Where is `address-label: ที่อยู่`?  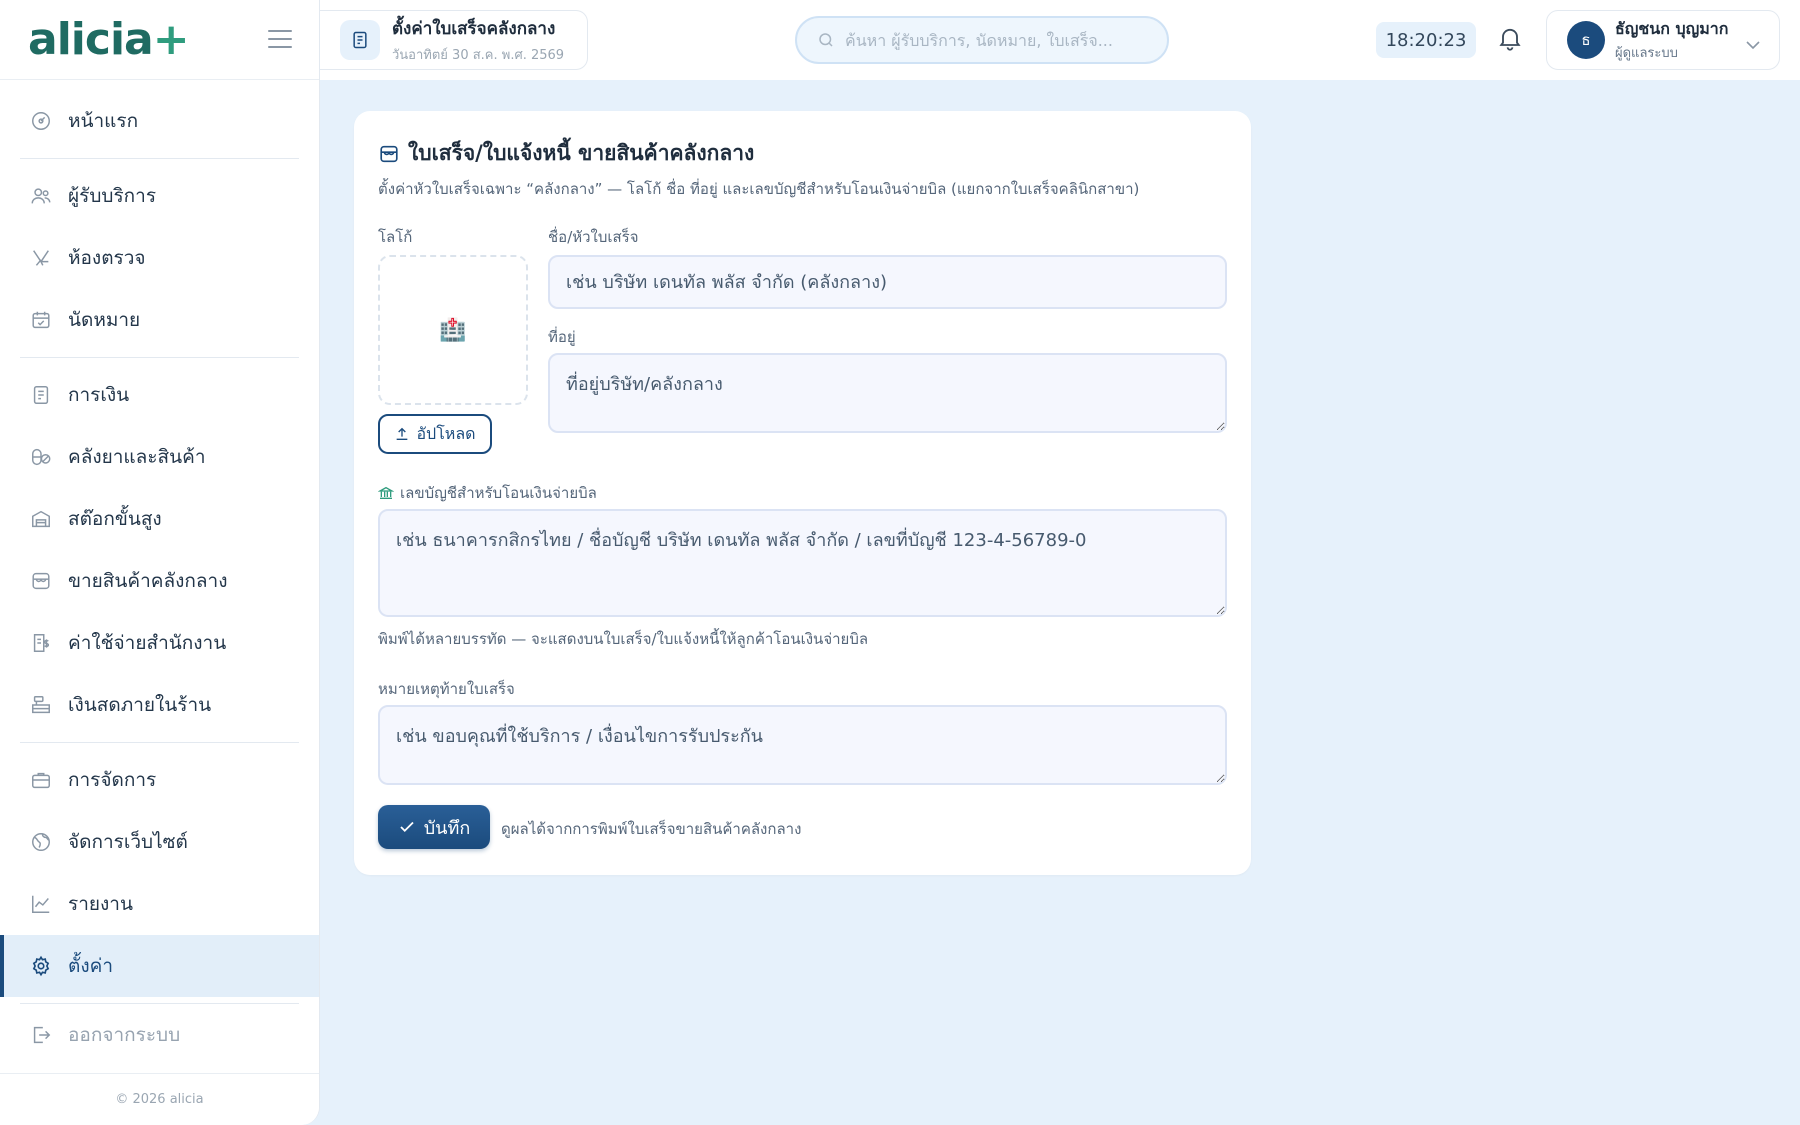 address-label: ที่อยู่ is located at coordinates (562, 337).